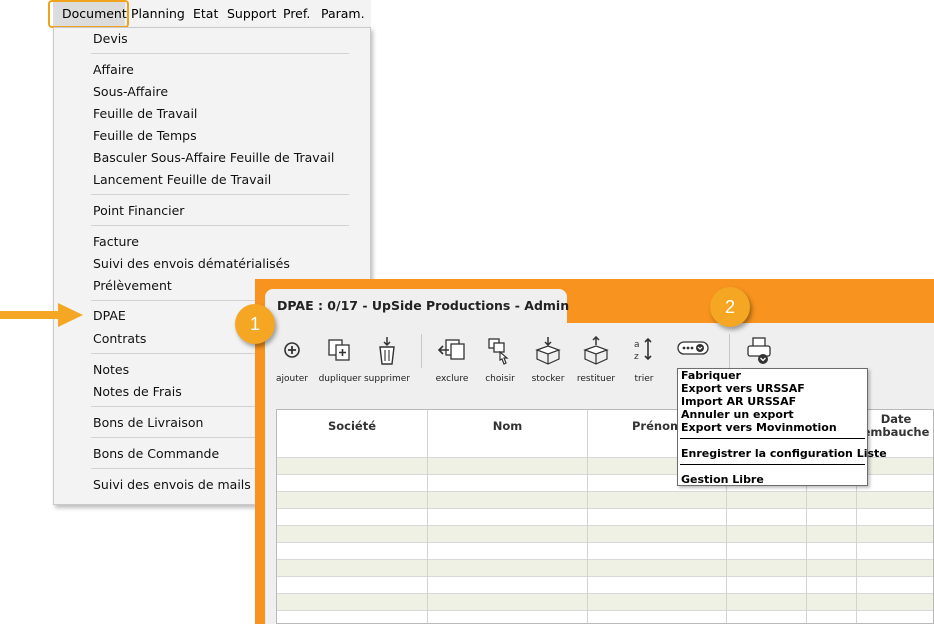 Image resolution: width=934 pixels, height=624 pixels. I want to click on toolbar-choisir-button: choisir, so click(500, 360).